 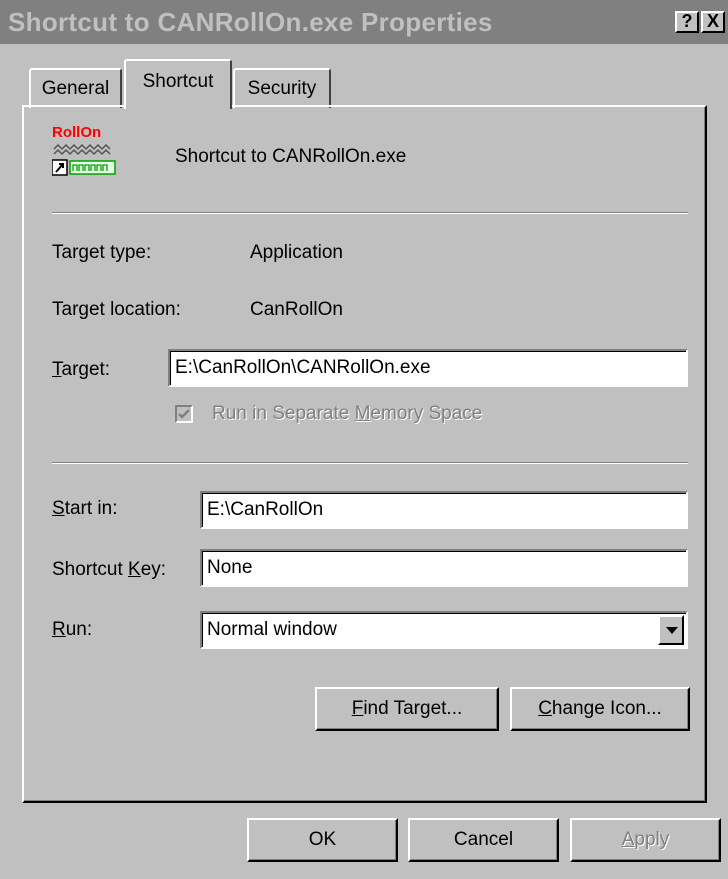 What do you see at coordinates (178, 84) in the screenshot?
I see `tab-shortcut: Shortcut` at bounding box center [178, 84].